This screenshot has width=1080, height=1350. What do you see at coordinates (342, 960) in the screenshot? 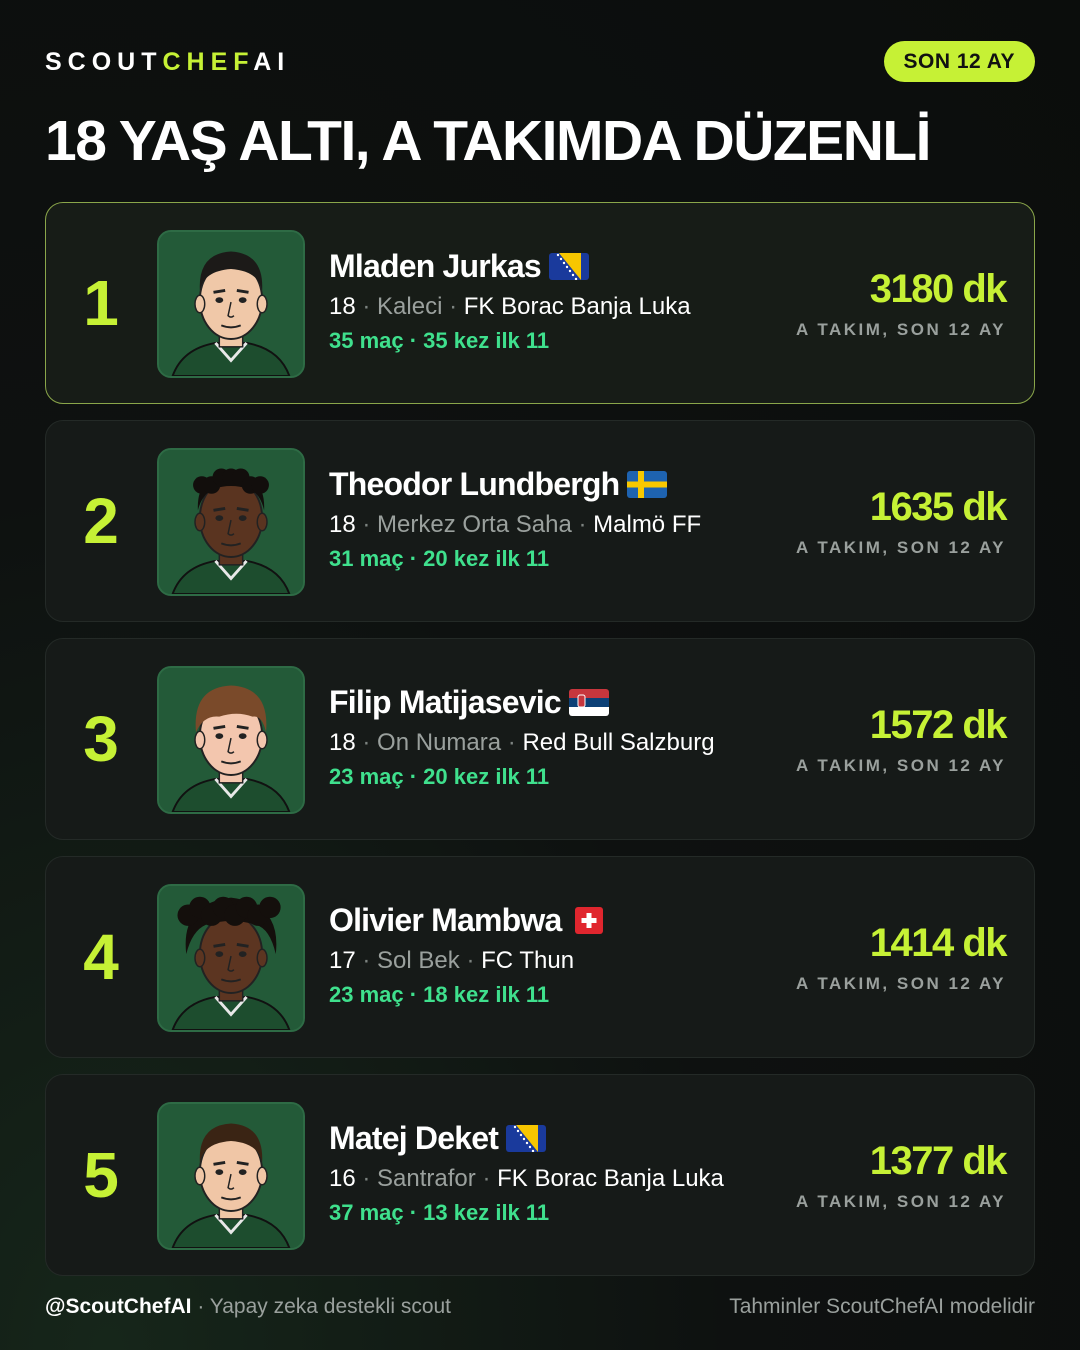
I see `player-age: 17` at bounding box center [342, 960].